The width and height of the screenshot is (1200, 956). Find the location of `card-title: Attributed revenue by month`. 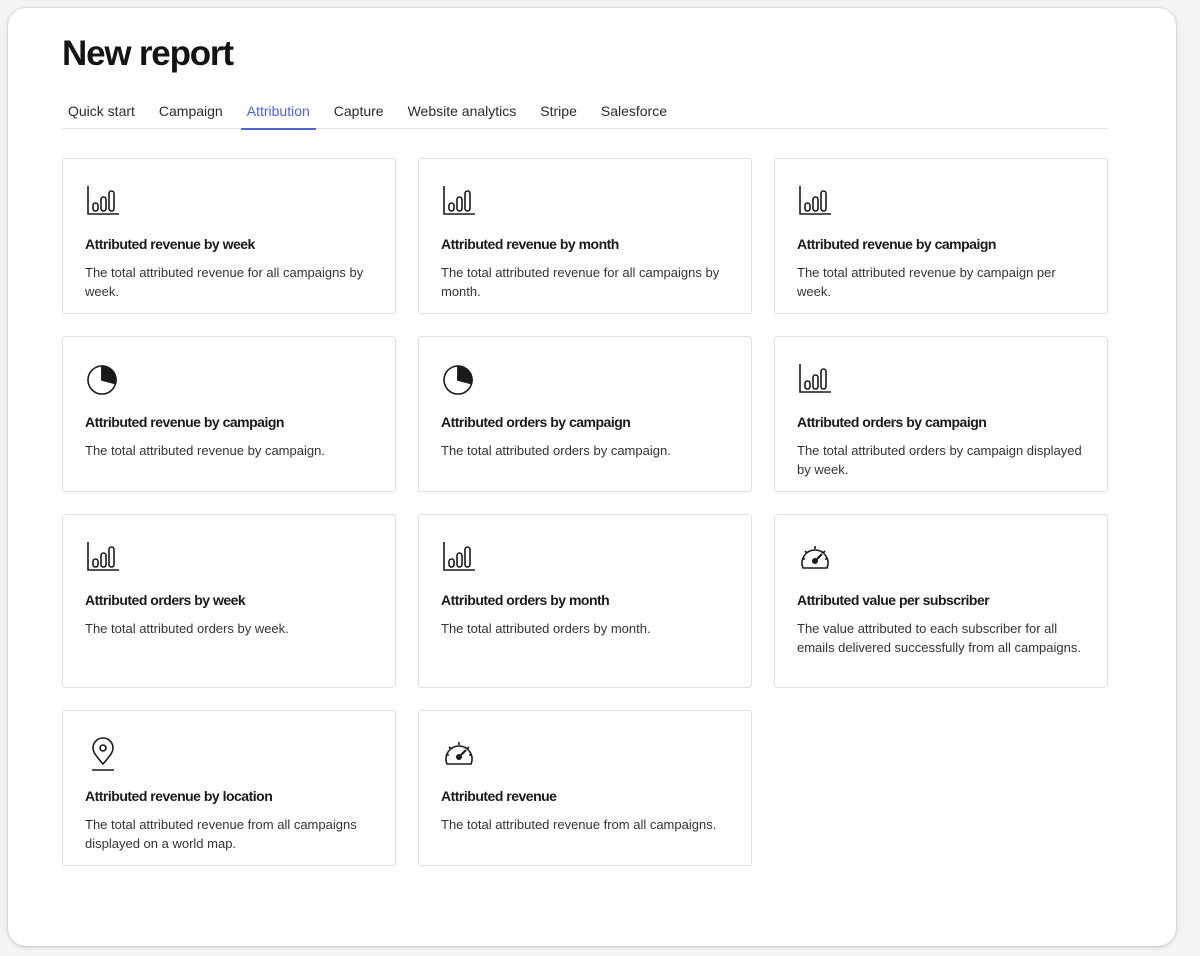

card-title: Attributed revenue by month is located at coordinates (530, 244).